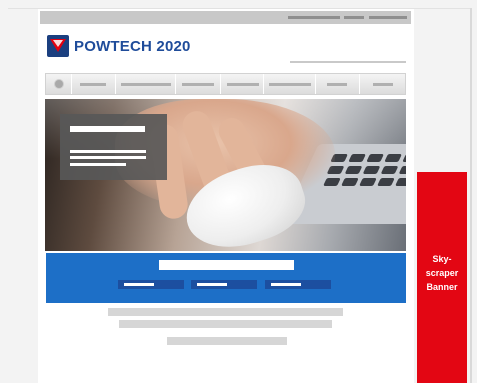 This screenshot has width=477, height=383. What do you see at coordinates (225, 17) in the screenshot?
I see `top-utility-bar` at bounding box center [225, 17].